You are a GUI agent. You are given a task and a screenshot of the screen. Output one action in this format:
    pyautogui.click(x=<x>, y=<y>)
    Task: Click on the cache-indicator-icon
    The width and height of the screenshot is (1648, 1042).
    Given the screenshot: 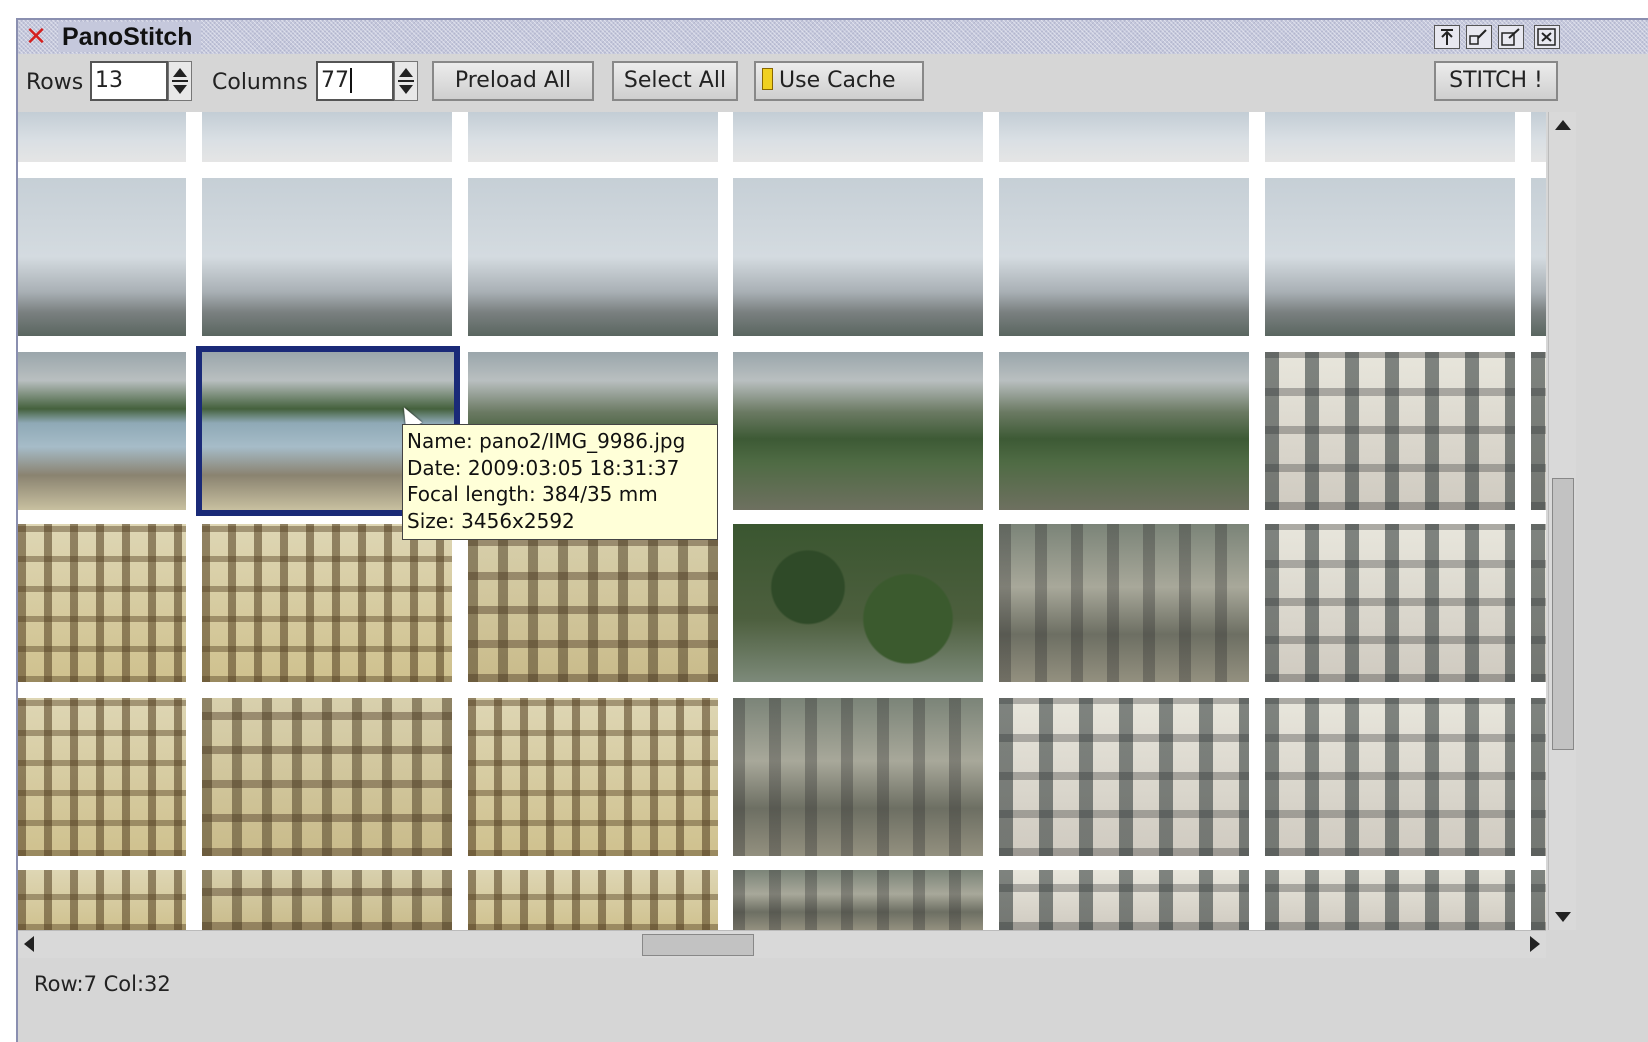 What is the action you would take?
    pyautogui.click(x=767, y=79)
    